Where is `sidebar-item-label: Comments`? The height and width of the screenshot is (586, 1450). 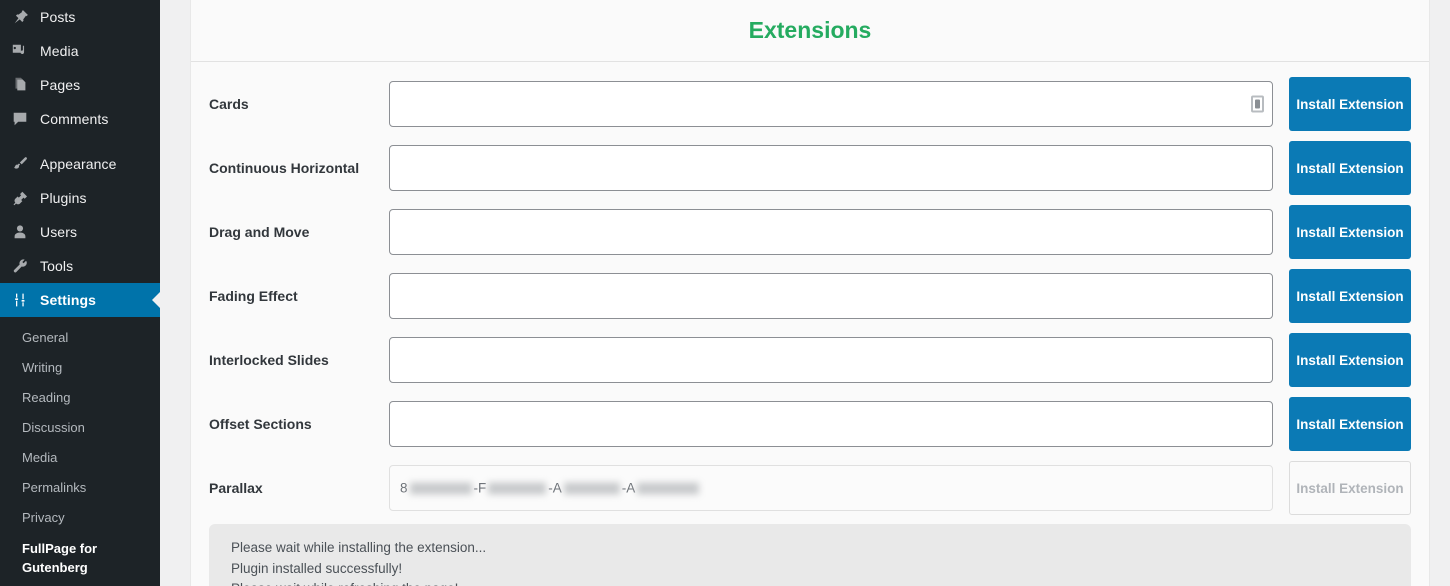 sidebar-item-label: Comments is located at coordinates (74, 119).